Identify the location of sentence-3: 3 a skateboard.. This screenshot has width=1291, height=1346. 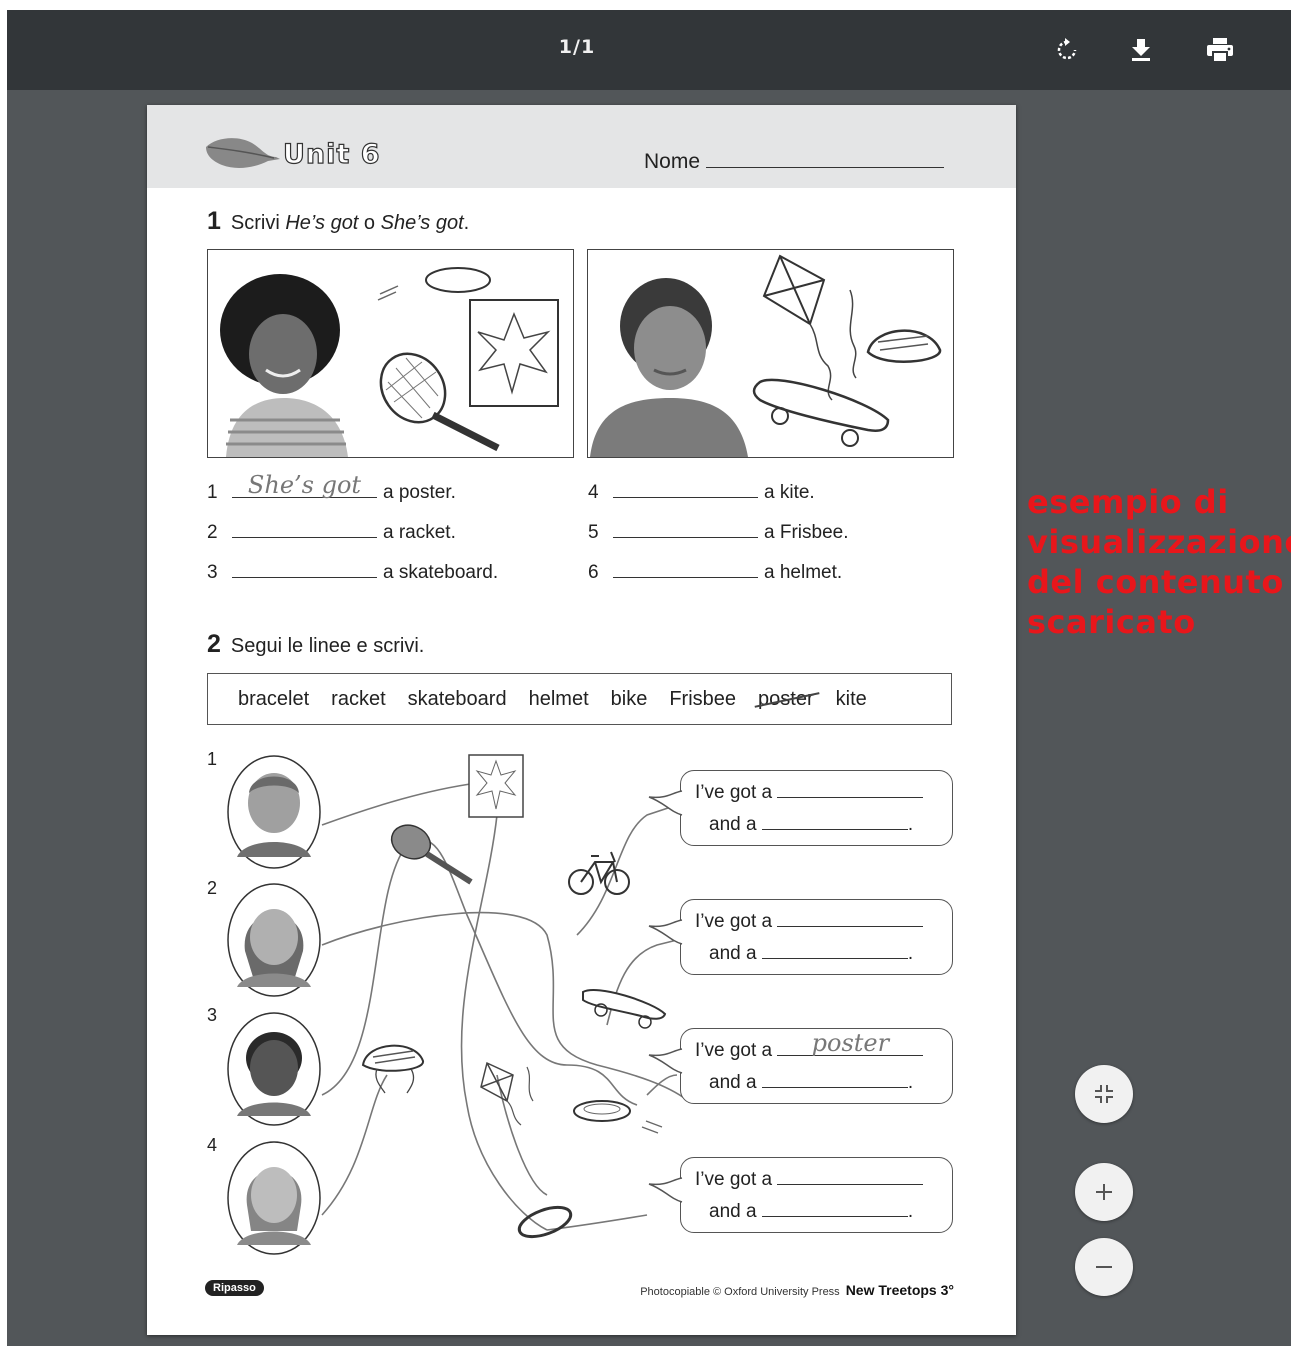
(352, 571).